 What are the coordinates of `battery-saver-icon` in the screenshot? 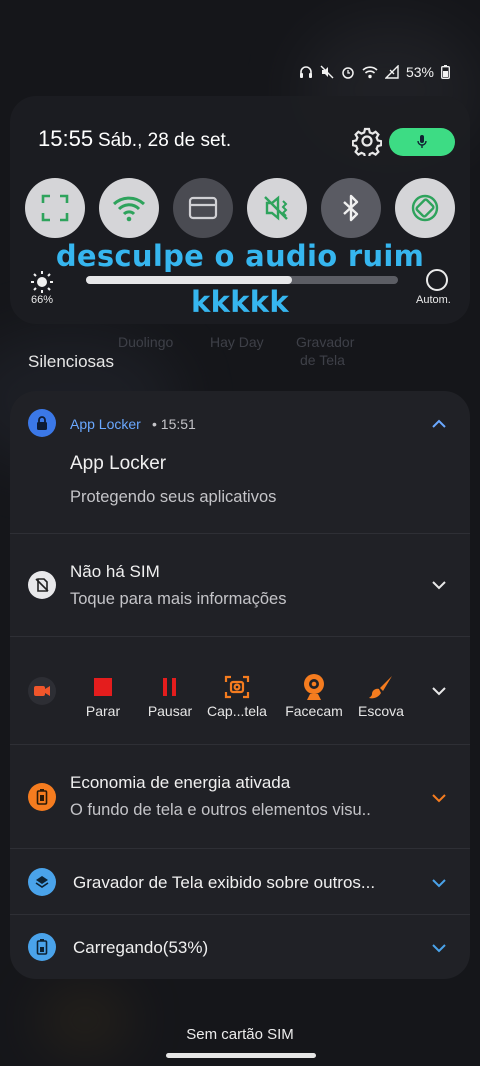 It's located at (42, 797).